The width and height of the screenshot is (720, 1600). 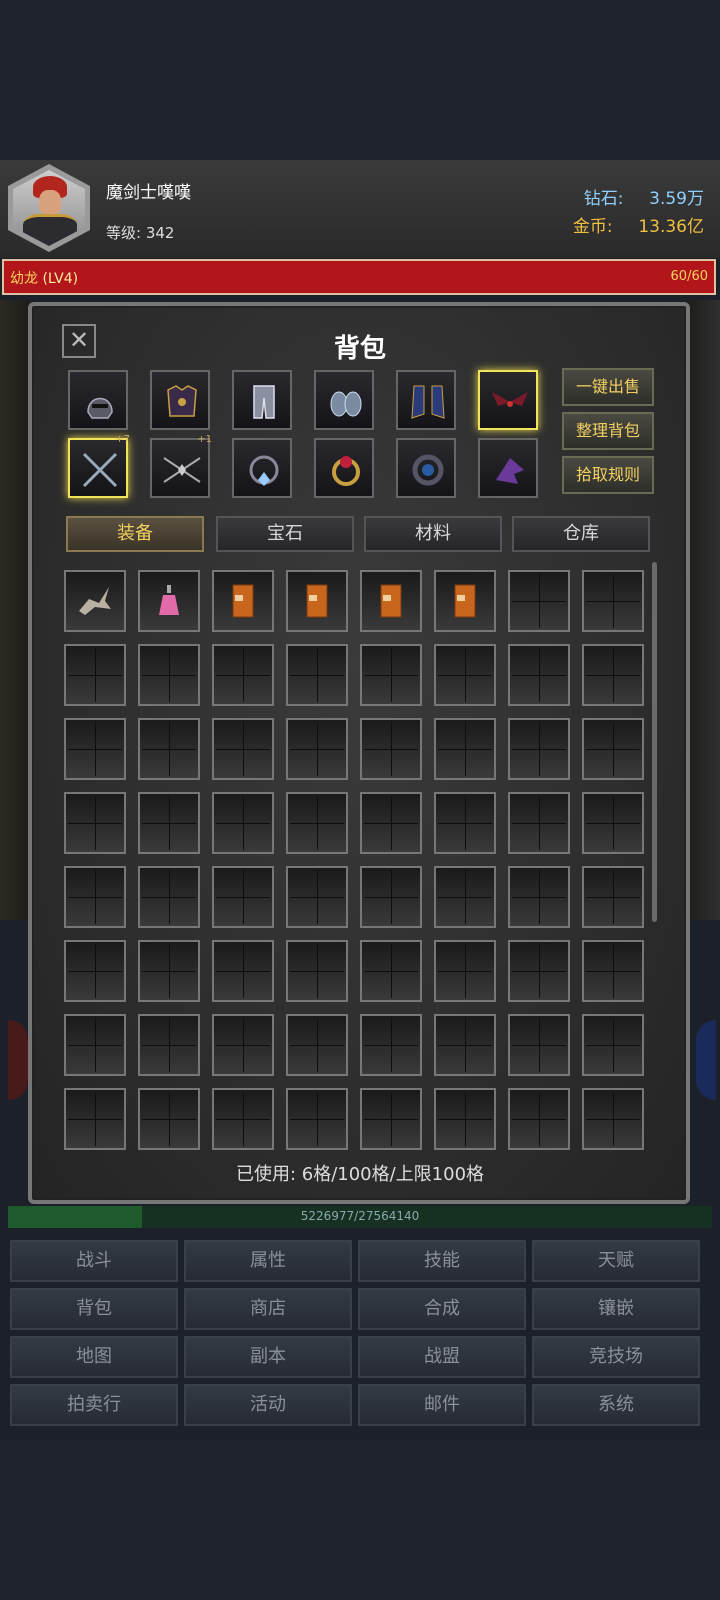 I want to click on menu-map-button: 地图, so click(x=94, y=1357).